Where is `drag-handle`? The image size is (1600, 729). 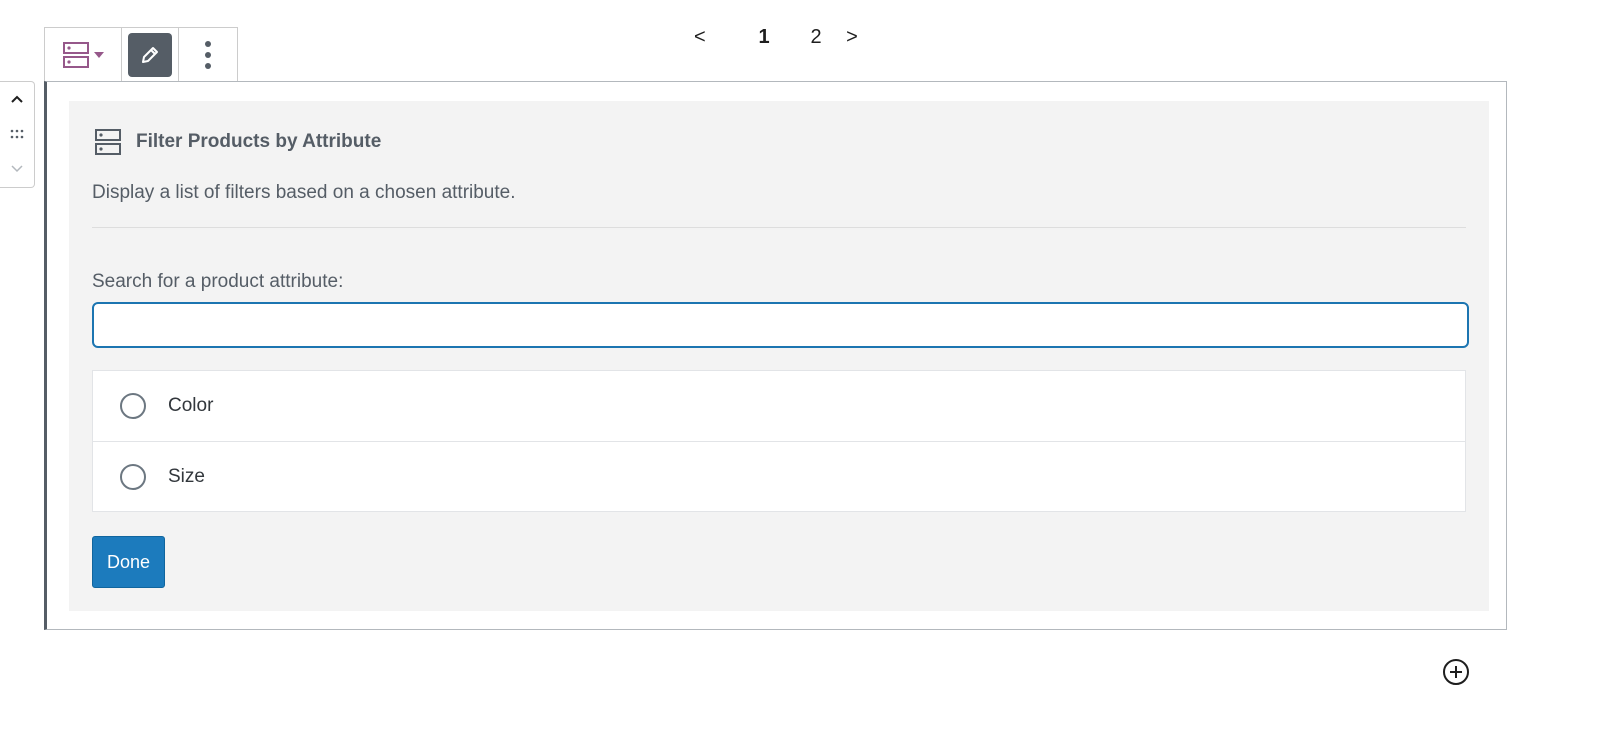
drag-handle is located at coordinates (17, 134).